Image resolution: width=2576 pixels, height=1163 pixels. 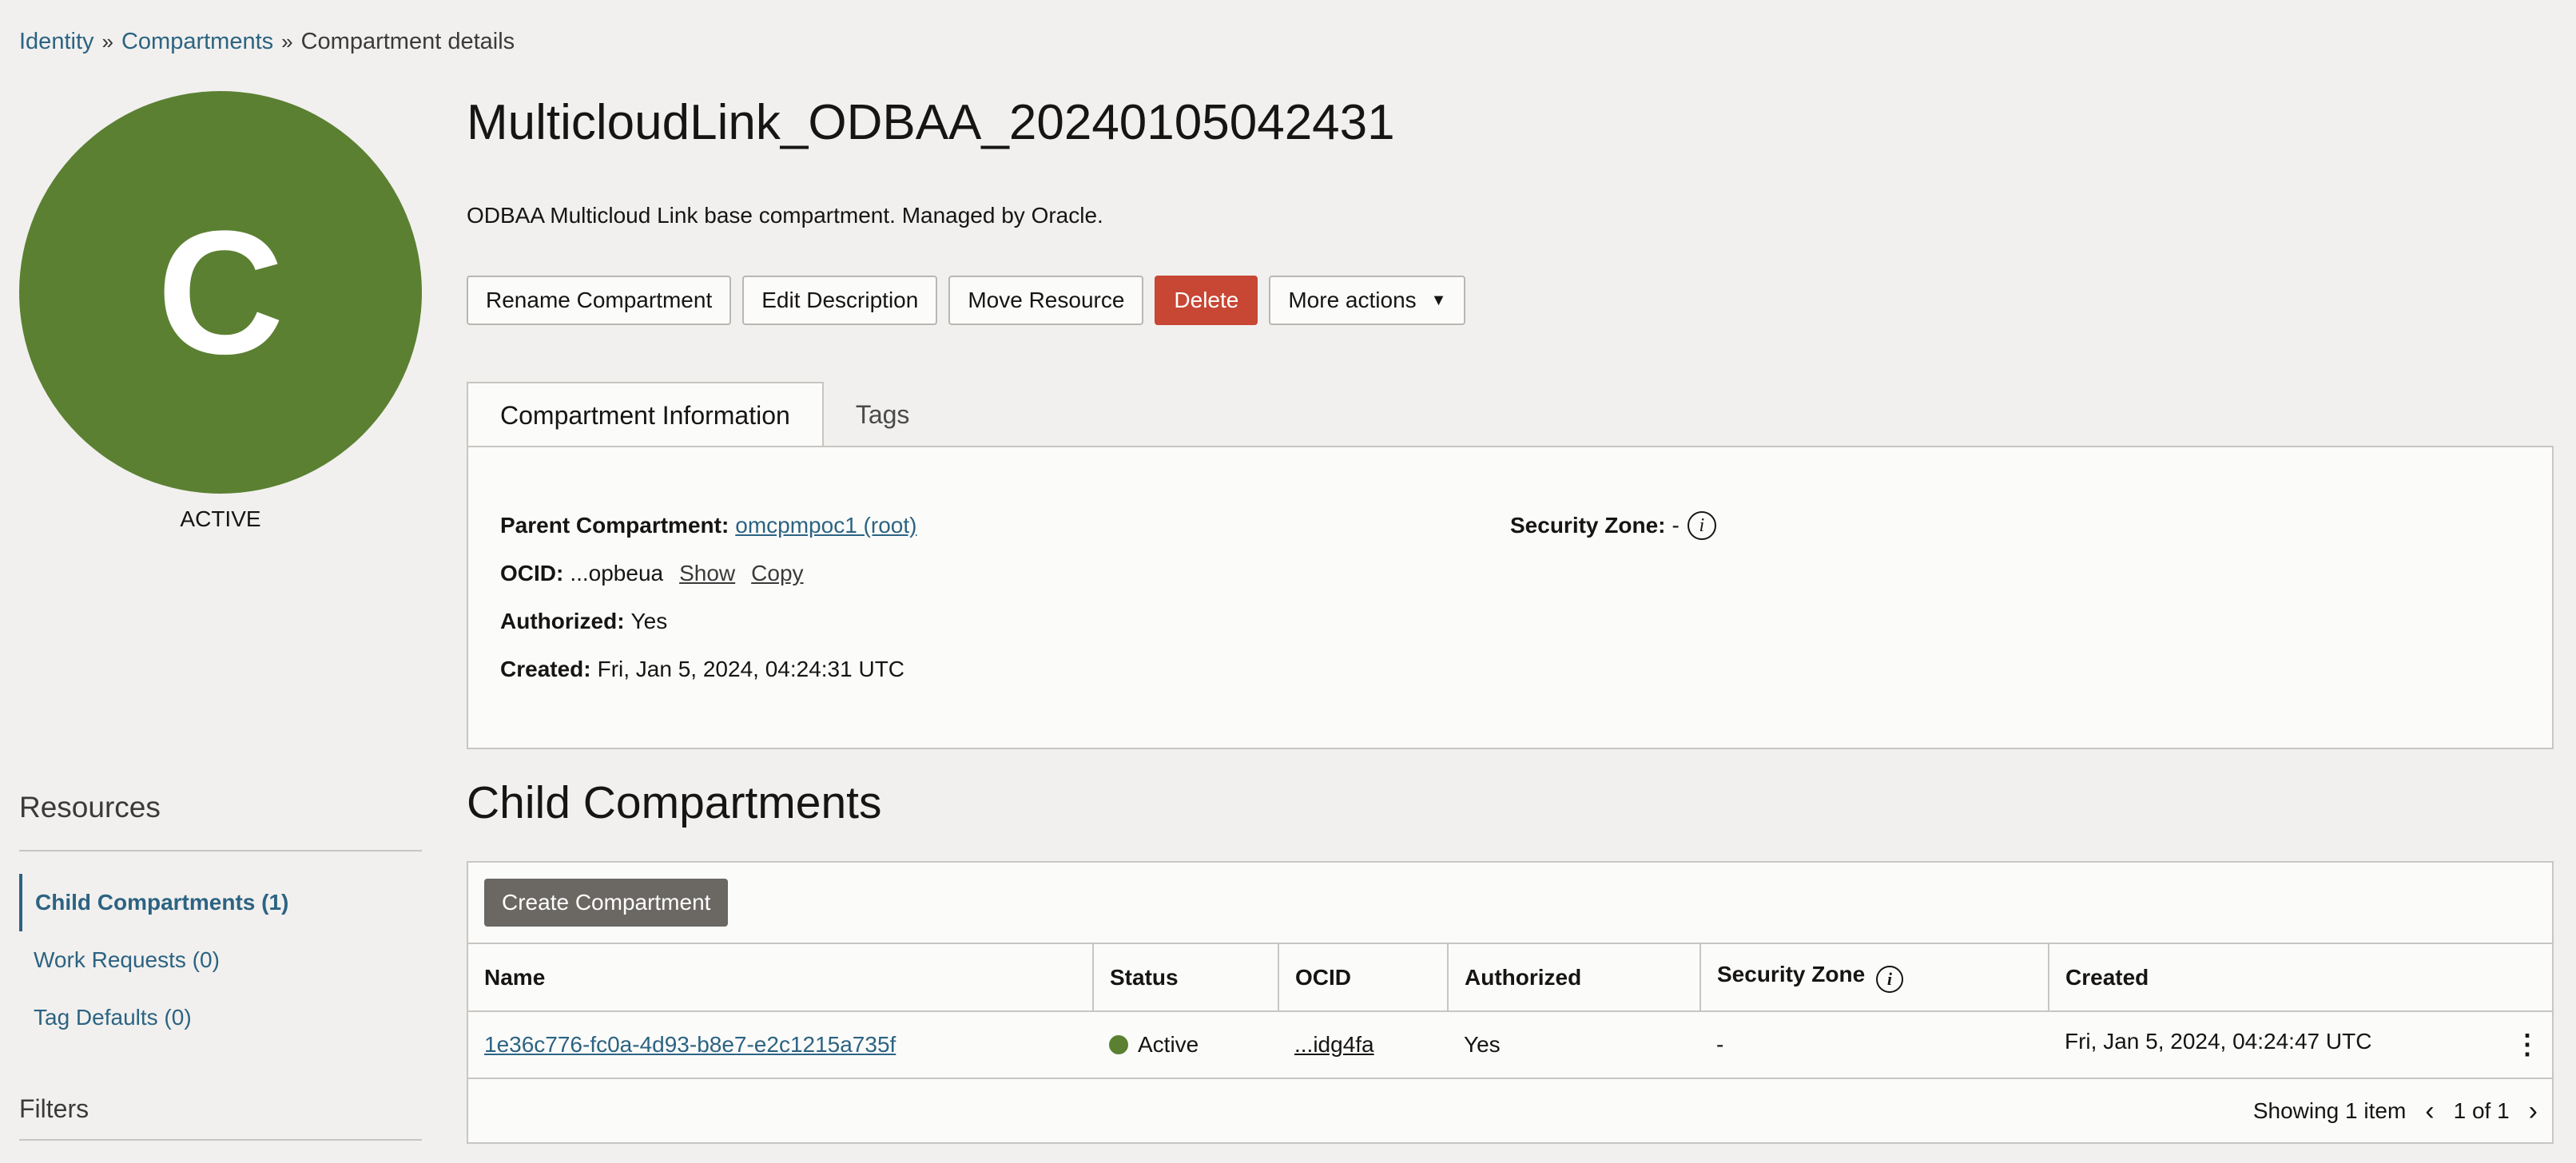 I want to click on authorized-row: Authorized: Yes, so click(x=708, y=621).